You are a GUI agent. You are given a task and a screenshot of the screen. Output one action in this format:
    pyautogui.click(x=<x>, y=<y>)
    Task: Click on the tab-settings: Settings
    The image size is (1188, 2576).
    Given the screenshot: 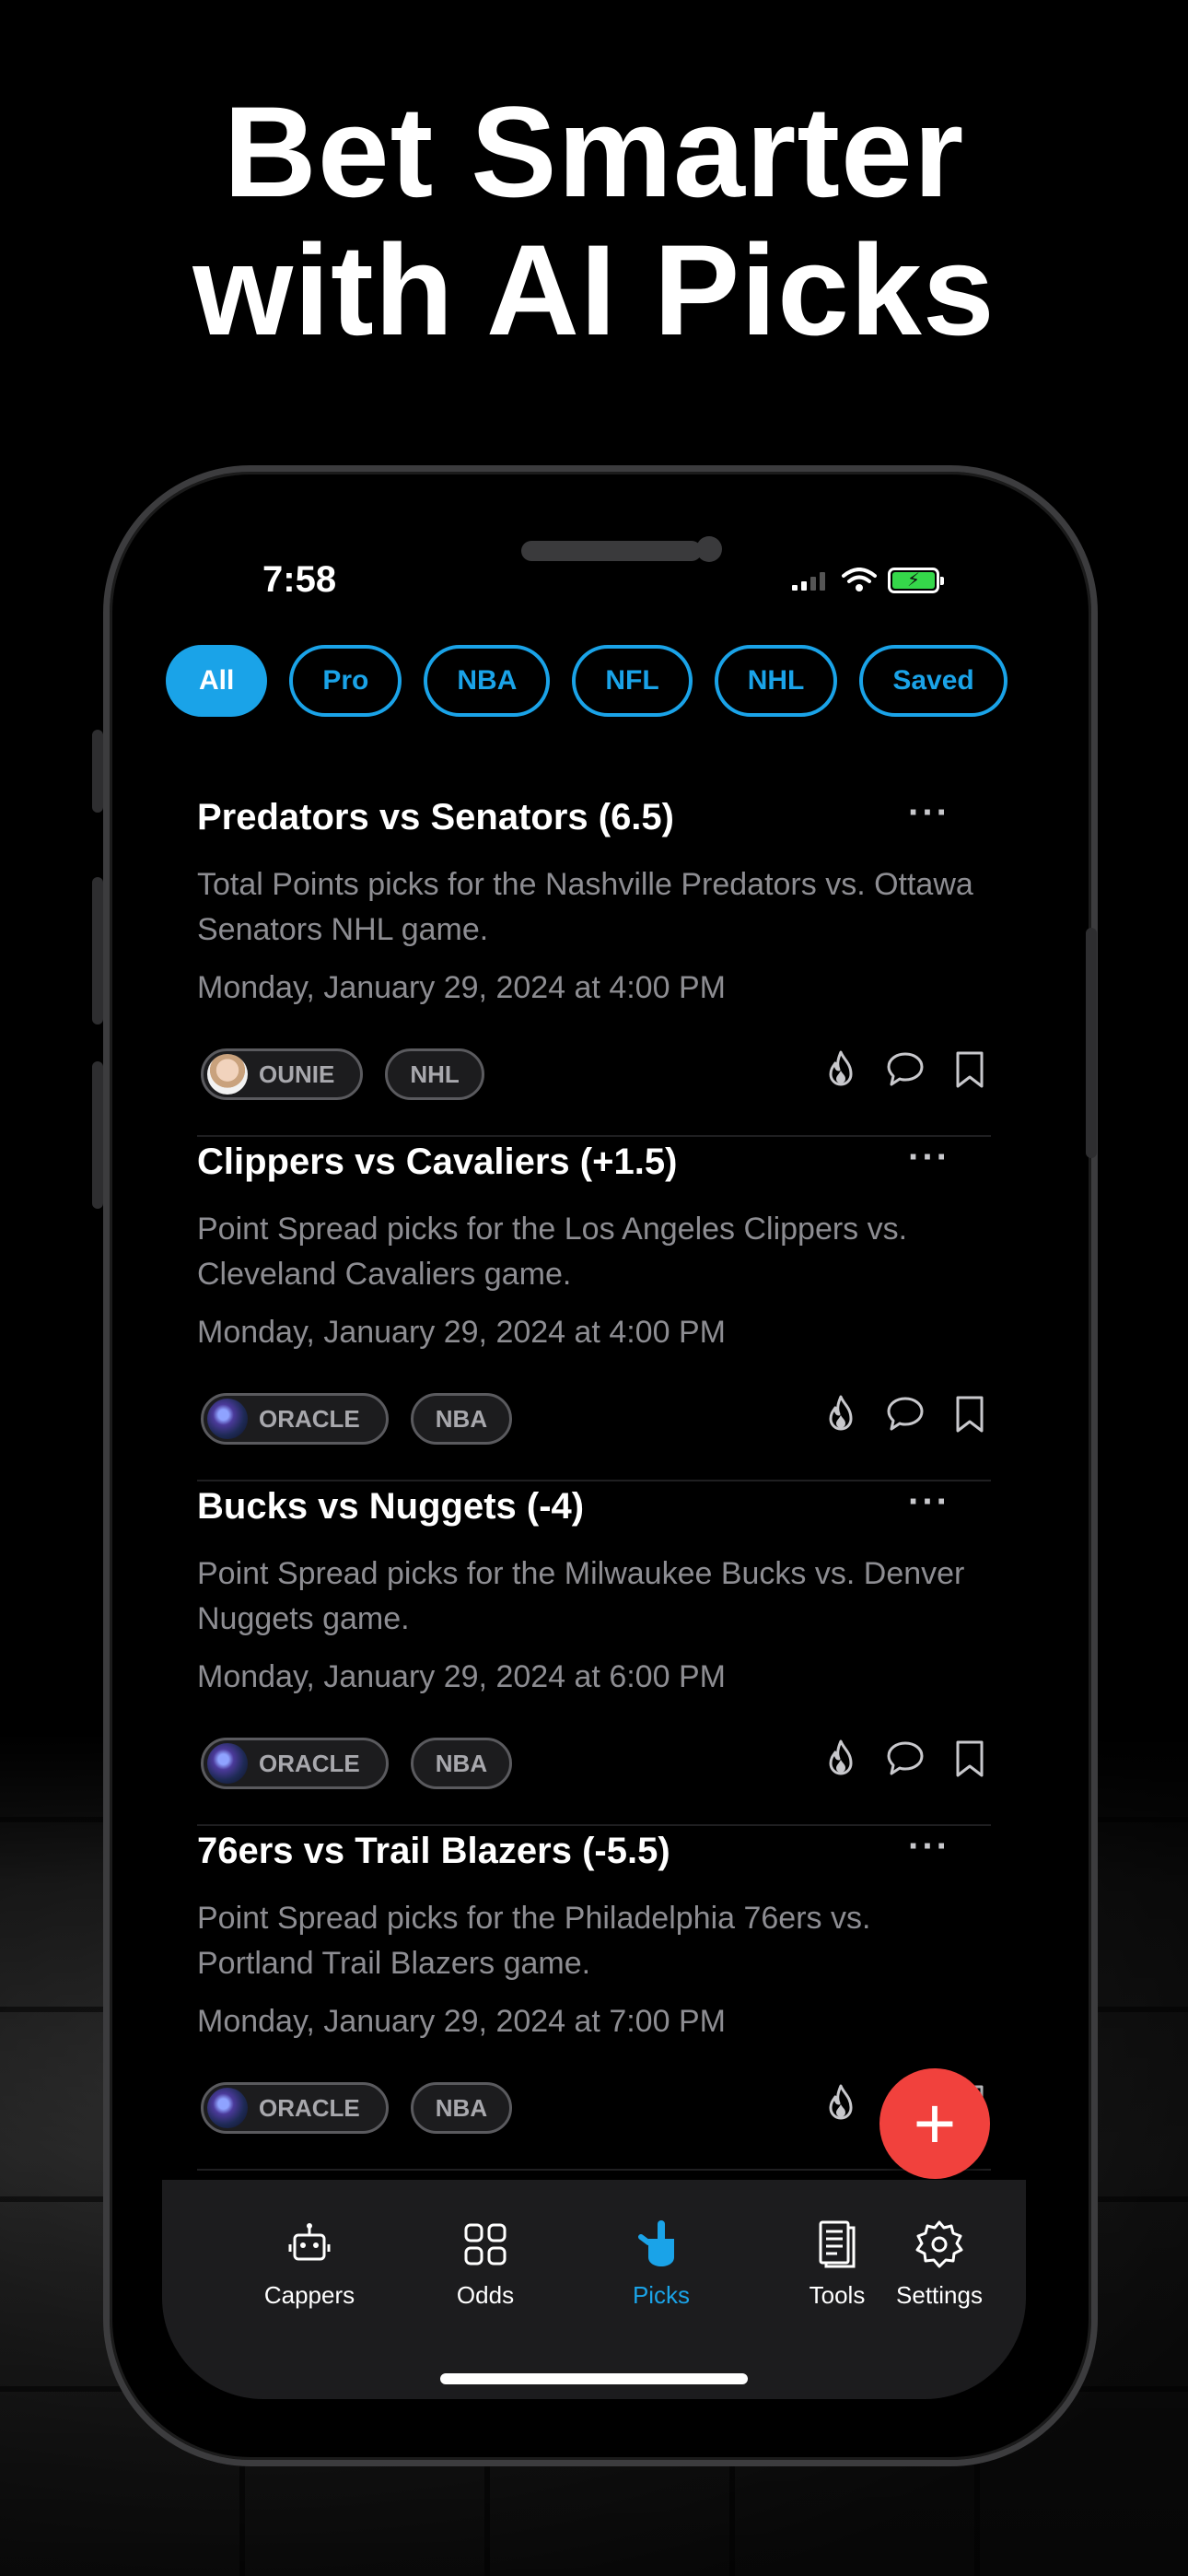 What is the action you would take?
    pyautogui.click(x=939, y=2263)
    